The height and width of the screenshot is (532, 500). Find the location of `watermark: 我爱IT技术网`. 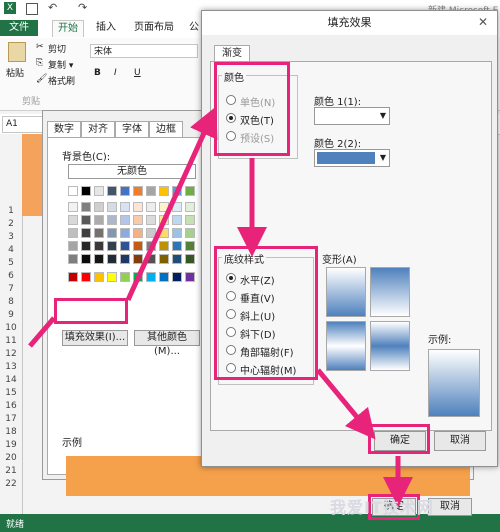

watermark: 我爱IT技术网 is located at coordinates (382, 507).